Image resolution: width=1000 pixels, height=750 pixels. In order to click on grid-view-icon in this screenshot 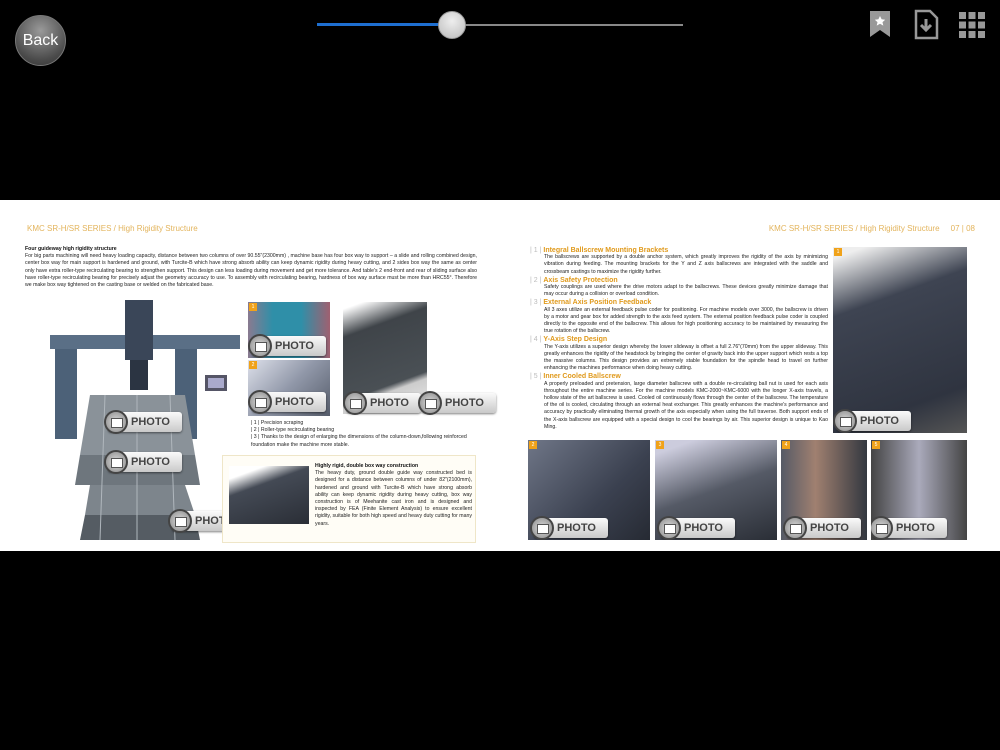, I will do `click(972, 24)`.